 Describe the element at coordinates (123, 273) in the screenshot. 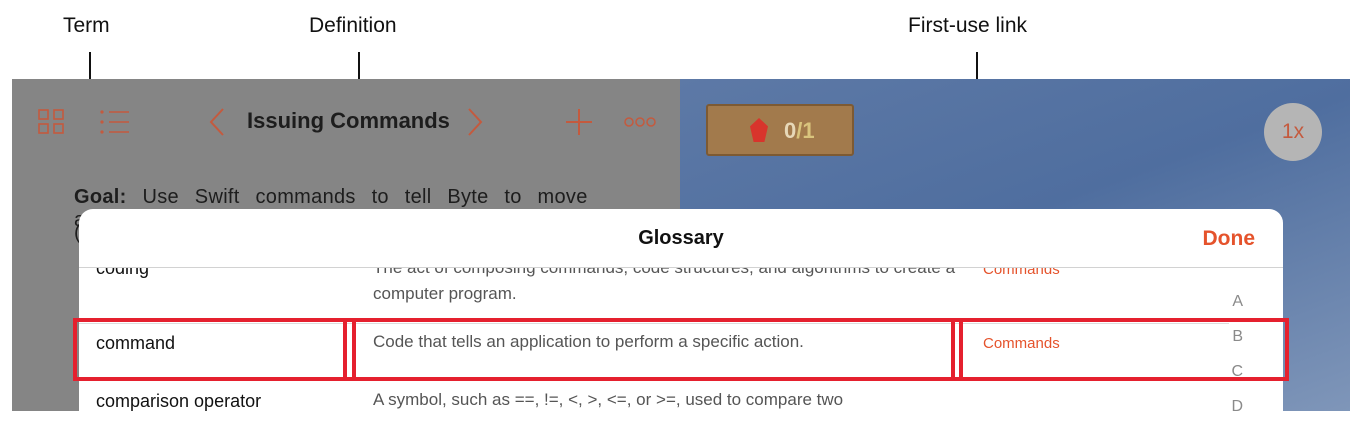

I see `term: coding` at that location.